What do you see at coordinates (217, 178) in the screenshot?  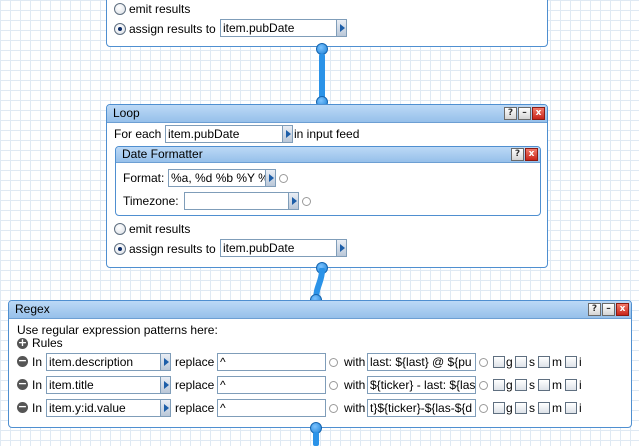 I see `format-field: %a, %d %b %Y %` at bounding box center [217, 178].